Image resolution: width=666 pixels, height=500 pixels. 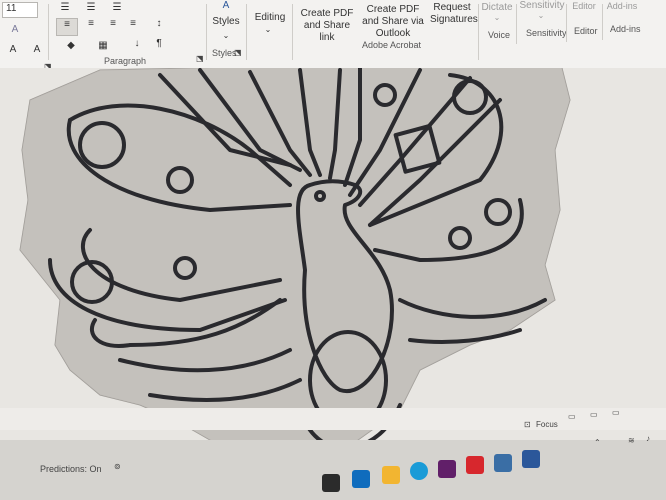 I want to click on paragraph-launcher-icon: ⬔, so click(x=200, y=58).